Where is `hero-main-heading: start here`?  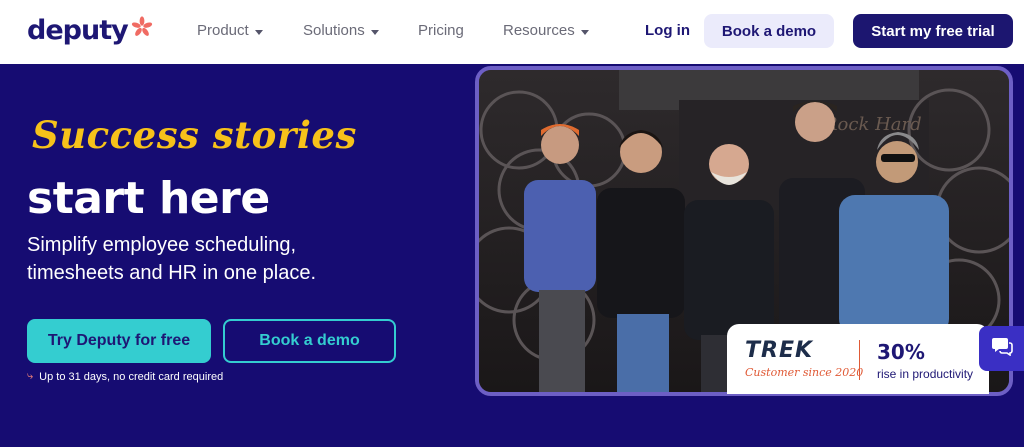 hero-main-heading: start here is located at coordinates (148, 198).